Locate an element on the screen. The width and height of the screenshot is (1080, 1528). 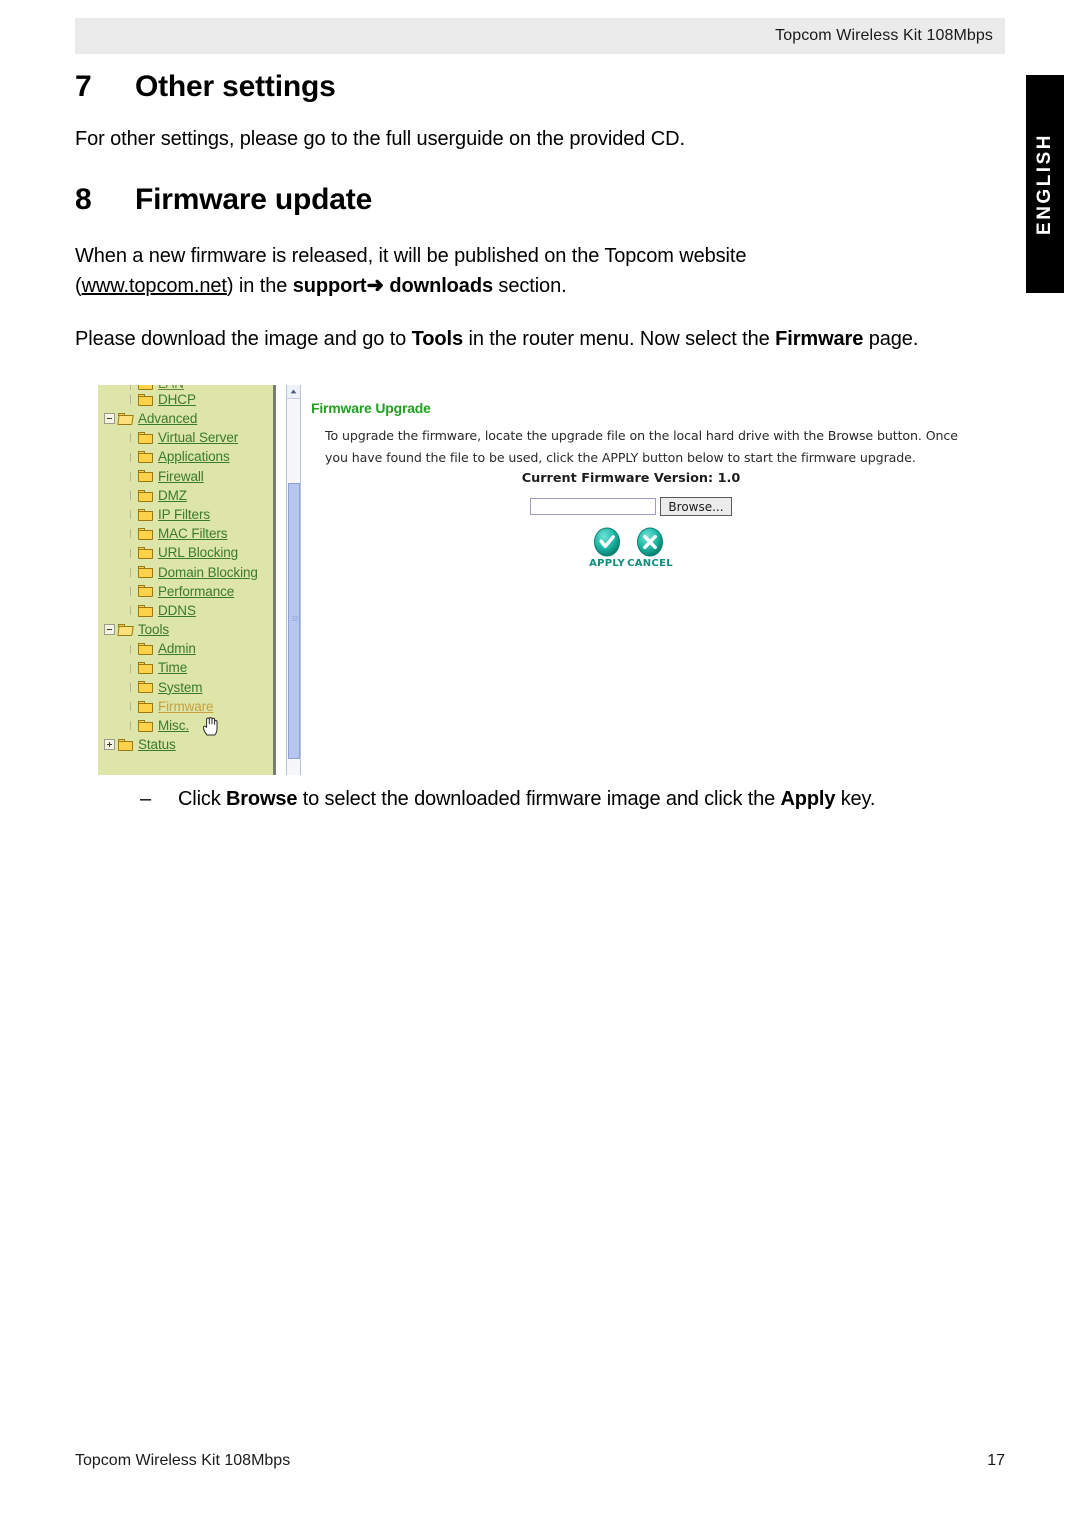
chevron-up-icon is located at coordinates (293, 391).